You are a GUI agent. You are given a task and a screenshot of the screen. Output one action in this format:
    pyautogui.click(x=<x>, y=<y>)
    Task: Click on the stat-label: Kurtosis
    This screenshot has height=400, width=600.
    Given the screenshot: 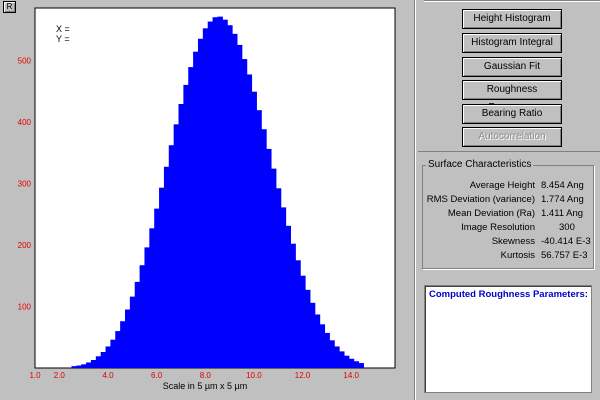 What is the action you would take?
    pyautogui.click(x=517, y=255)
    